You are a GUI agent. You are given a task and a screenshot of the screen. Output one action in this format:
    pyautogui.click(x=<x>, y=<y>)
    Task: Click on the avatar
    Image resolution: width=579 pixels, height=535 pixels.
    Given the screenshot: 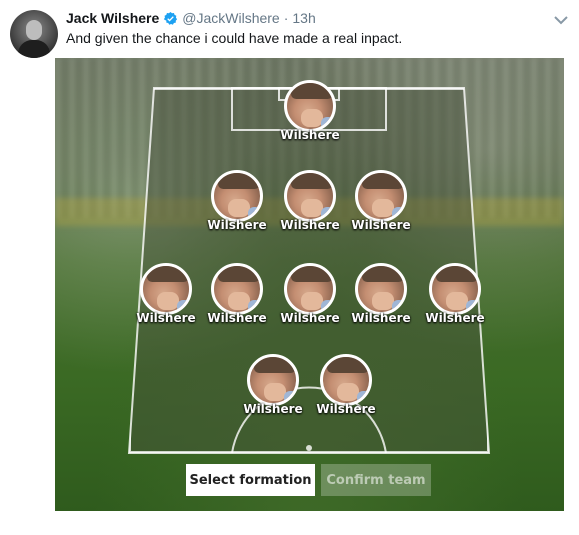 What is the action you would take?
    pyautogui.click(x=34, y=34)
    